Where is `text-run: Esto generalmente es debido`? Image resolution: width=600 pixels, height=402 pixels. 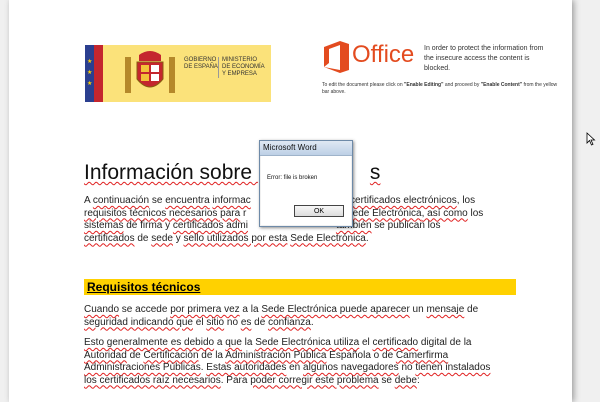
text-run: Esto generalmente es debido is located at coordinates (149, 342).